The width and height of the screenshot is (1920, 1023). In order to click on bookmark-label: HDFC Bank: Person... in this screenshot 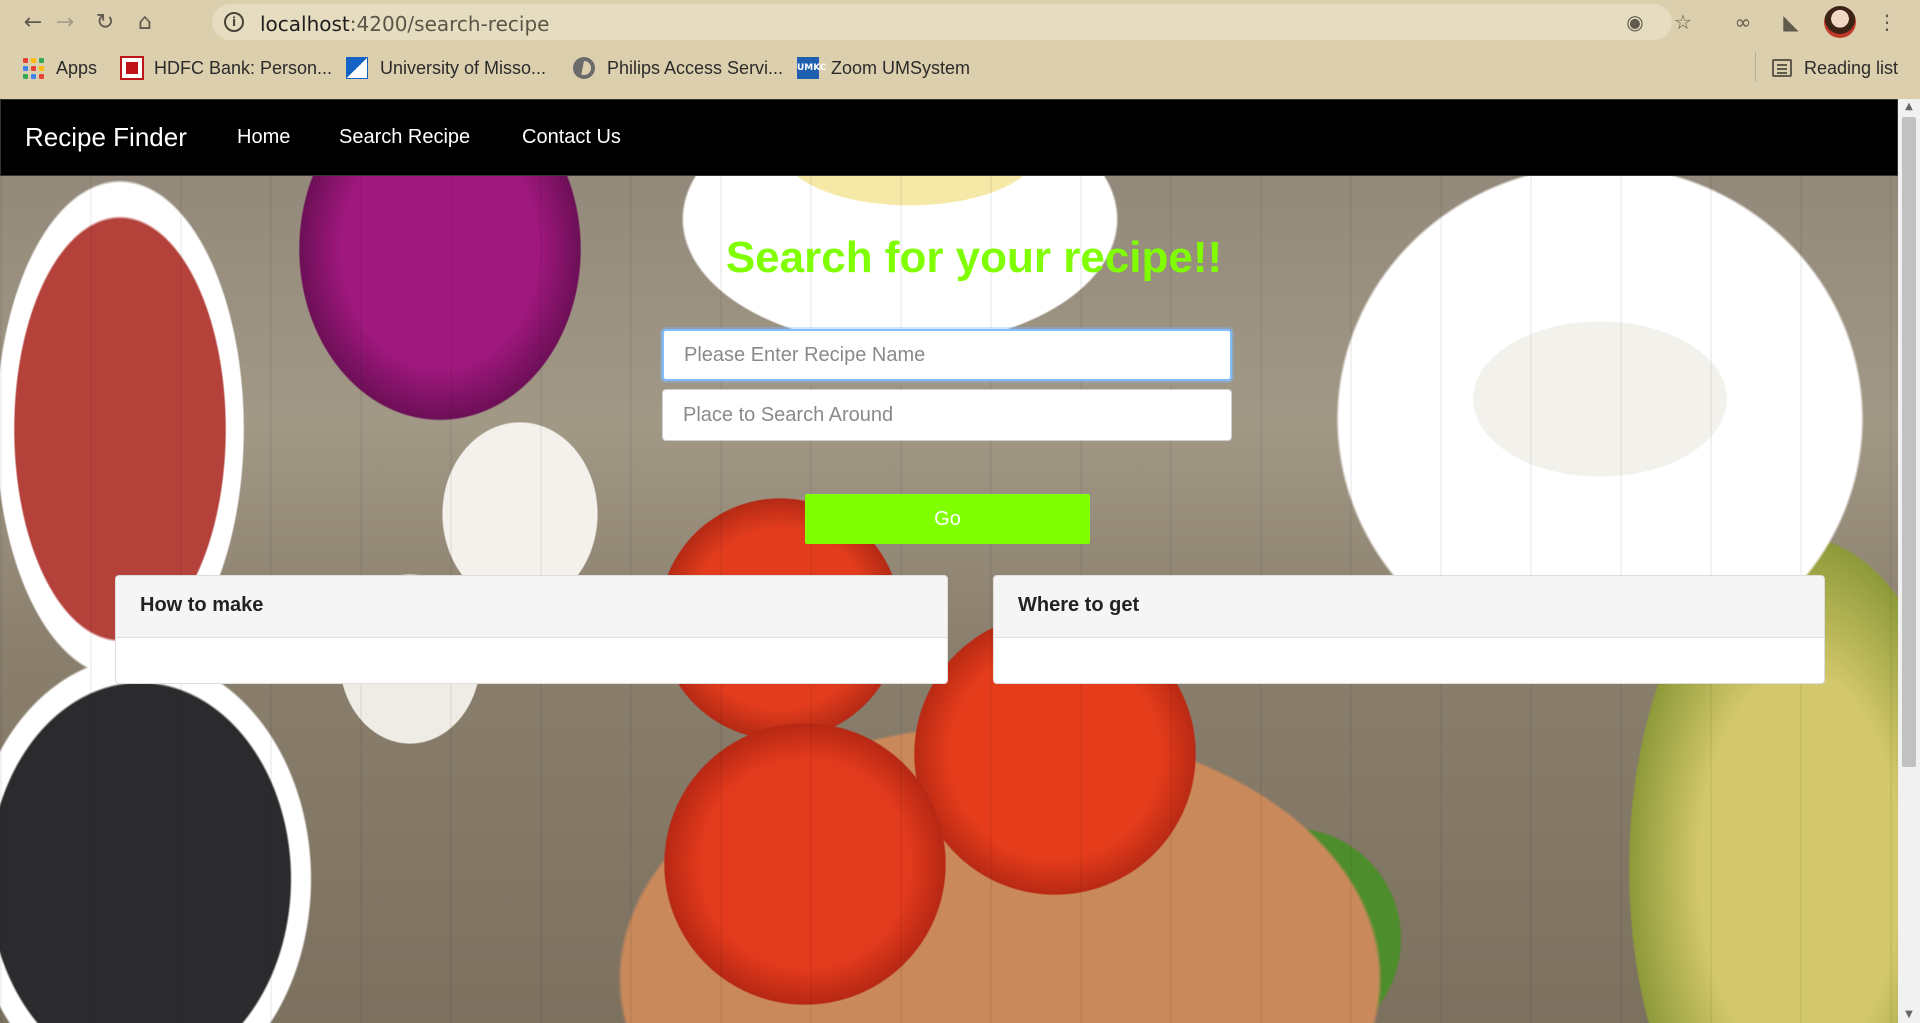, I will do `click(243, 67)`.